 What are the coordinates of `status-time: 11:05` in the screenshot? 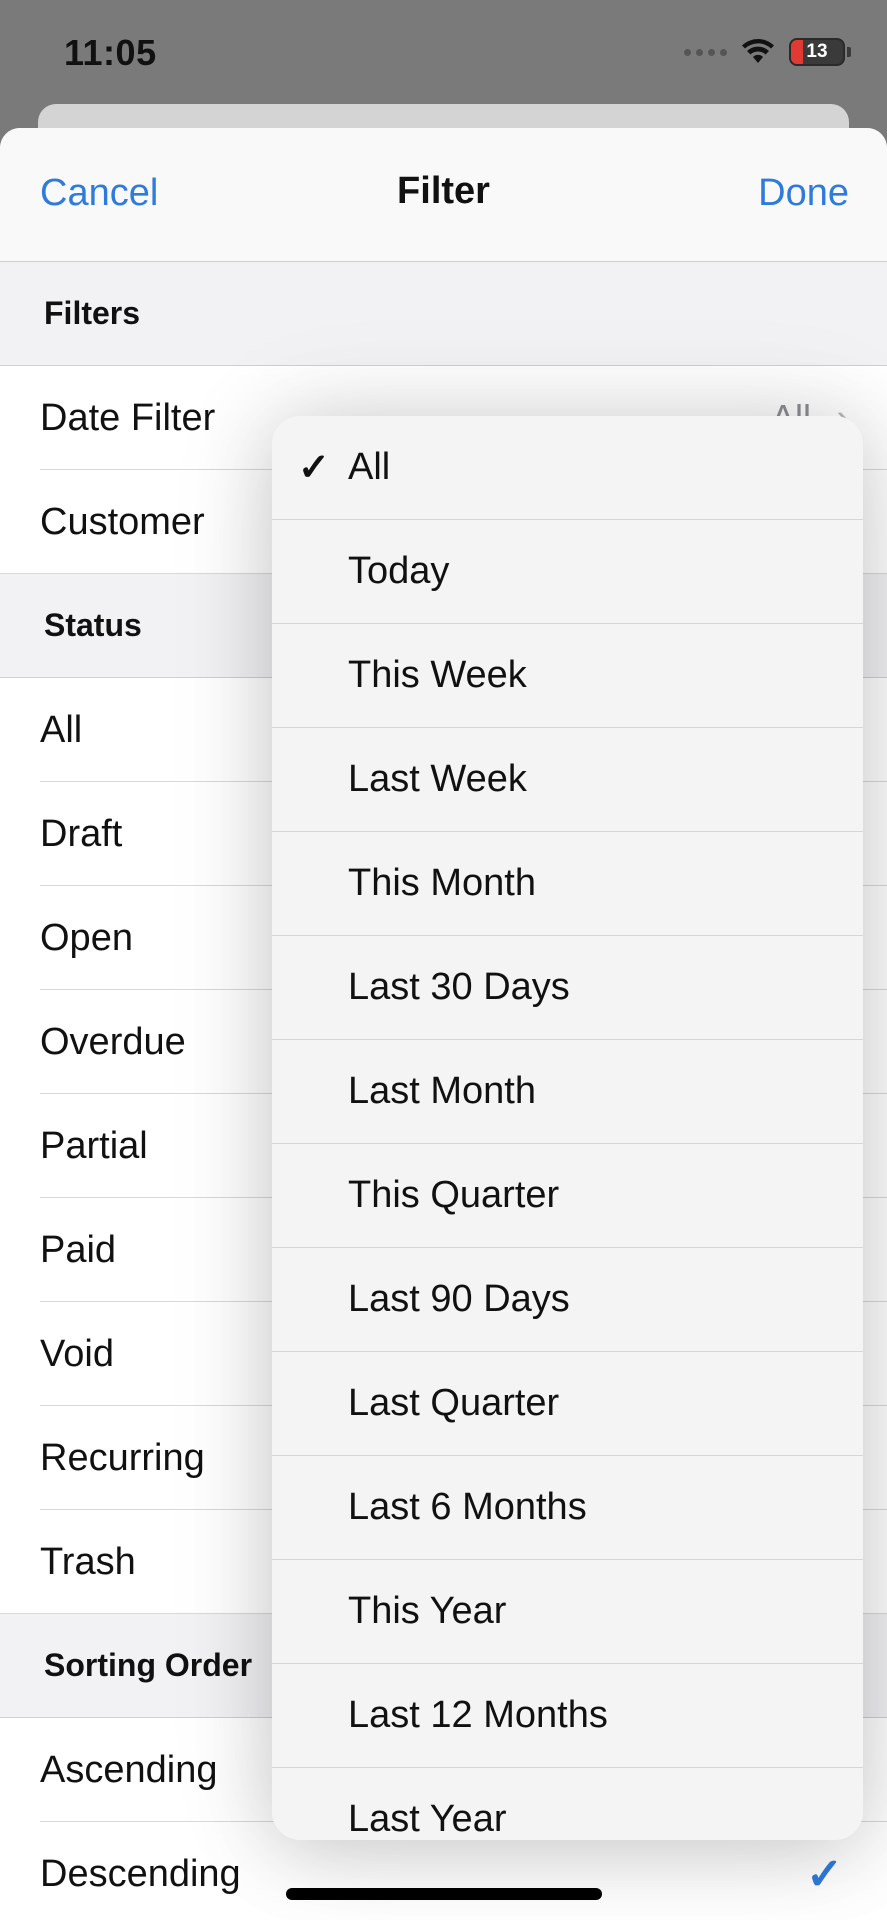 It's located at (110, 52).